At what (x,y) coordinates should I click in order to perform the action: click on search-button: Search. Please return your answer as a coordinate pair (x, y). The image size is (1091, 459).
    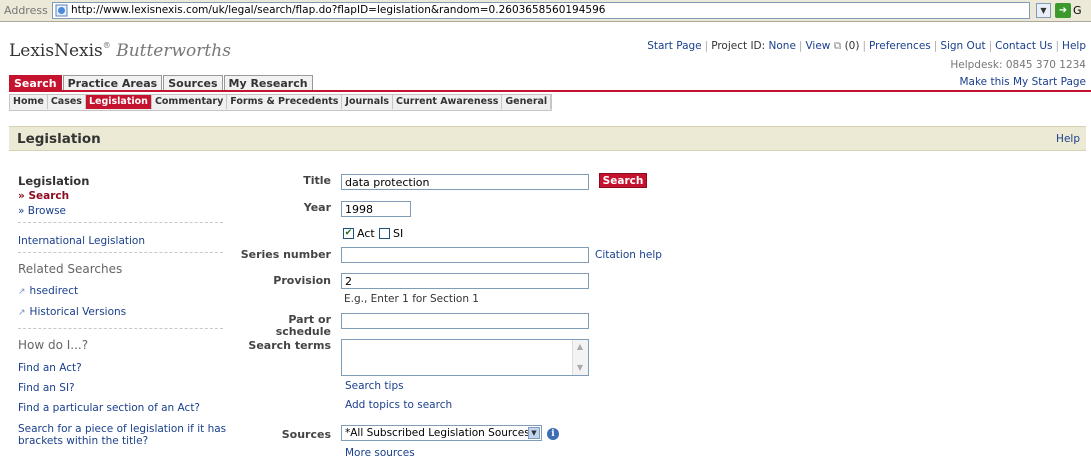
    Looking at the image, I should click on (623, 180).